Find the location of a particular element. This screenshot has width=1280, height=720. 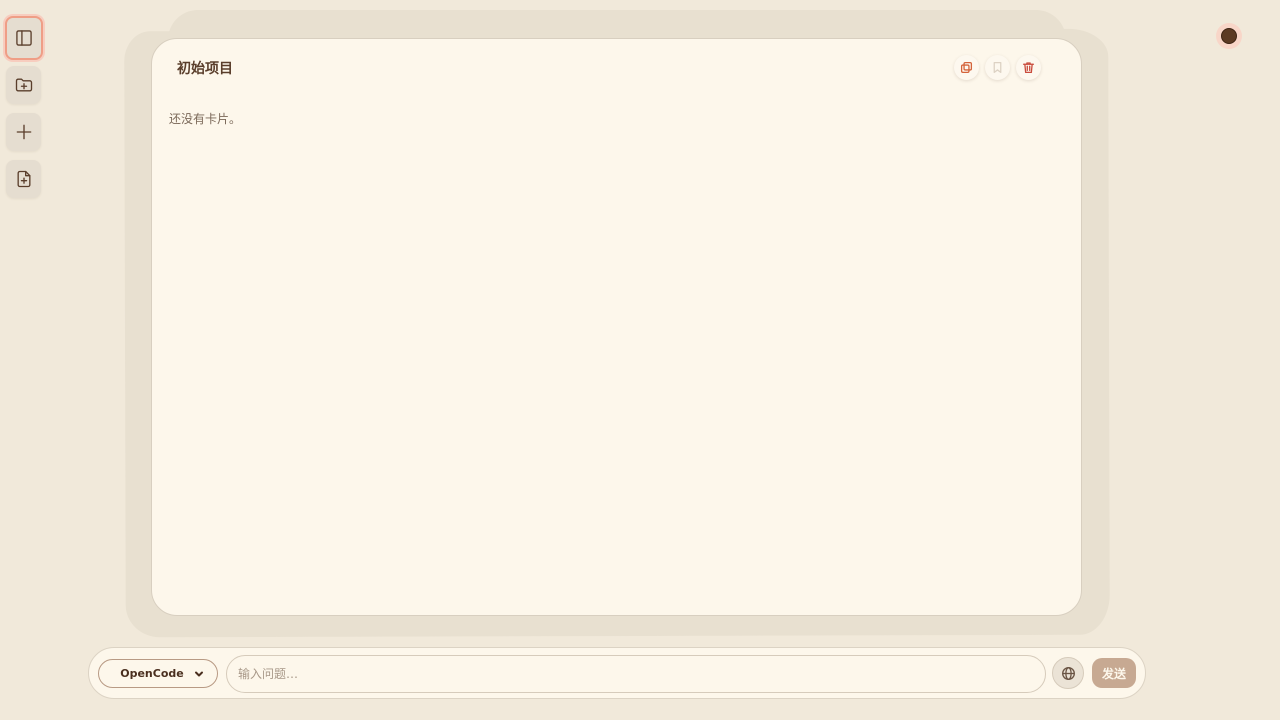

copy-icon is located at coordinates (966, 67).